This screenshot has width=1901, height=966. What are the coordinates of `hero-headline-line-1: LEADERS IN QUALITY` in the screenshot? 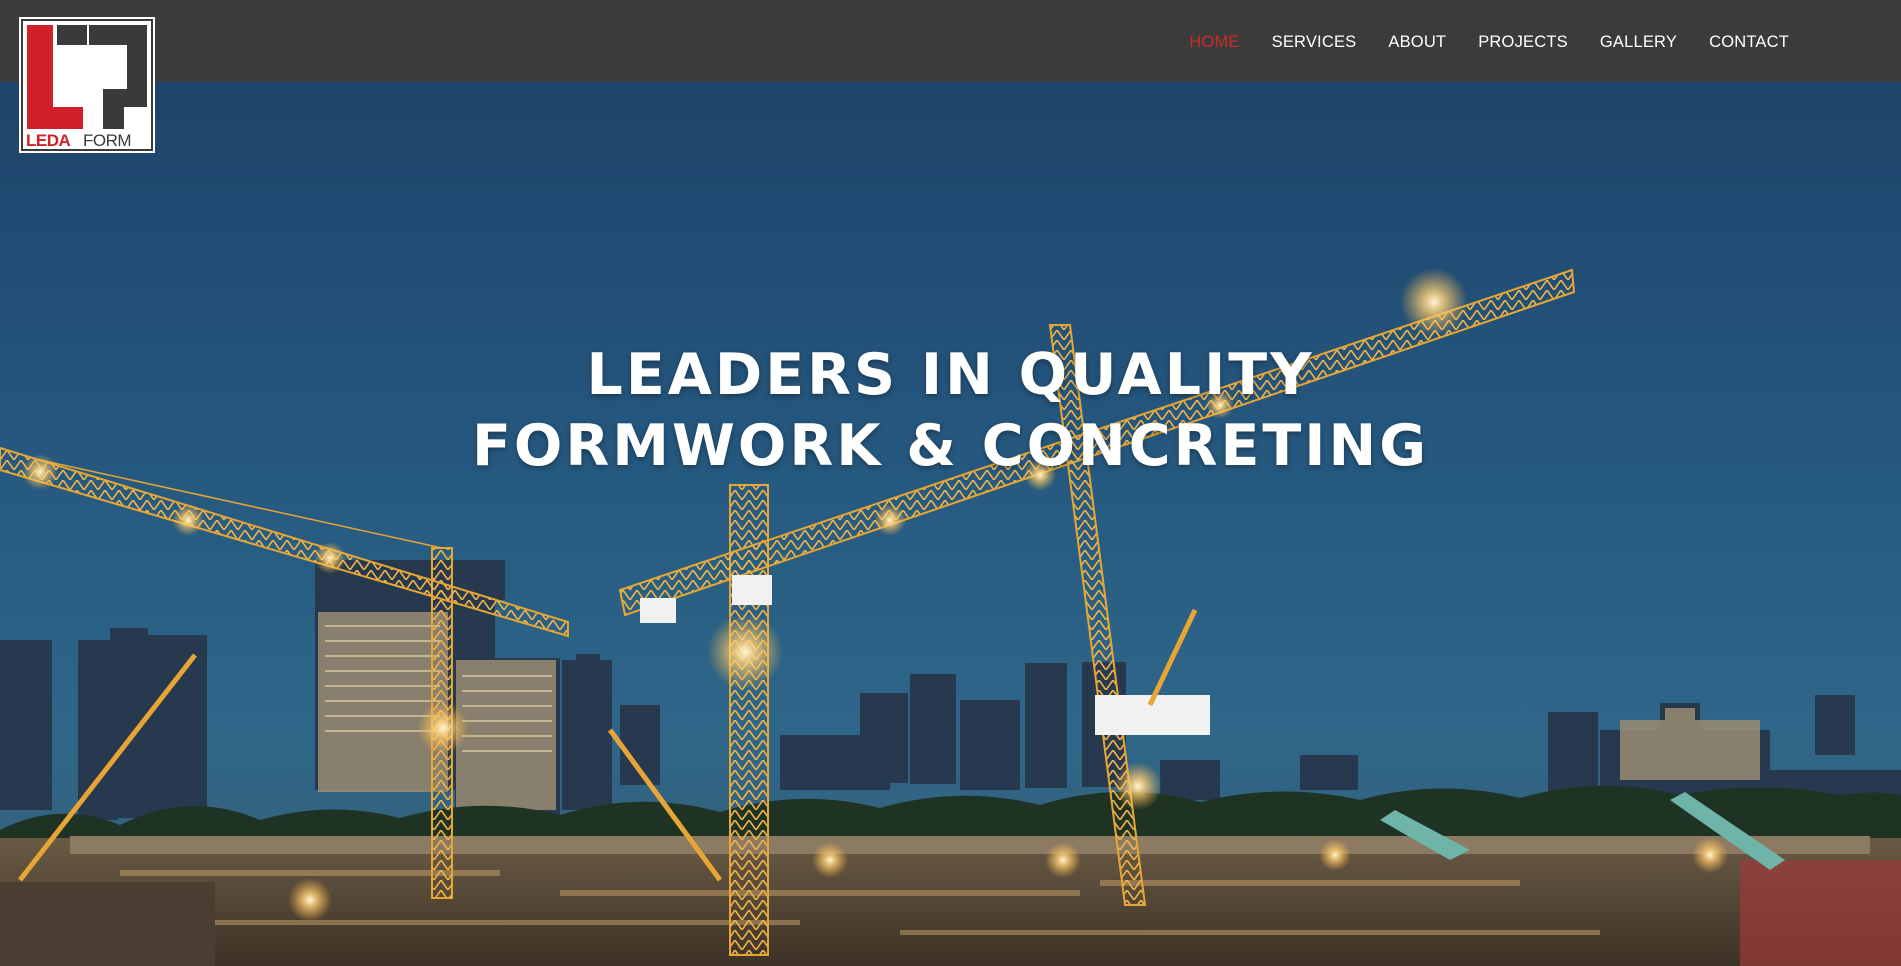 It's located at (950, 375).